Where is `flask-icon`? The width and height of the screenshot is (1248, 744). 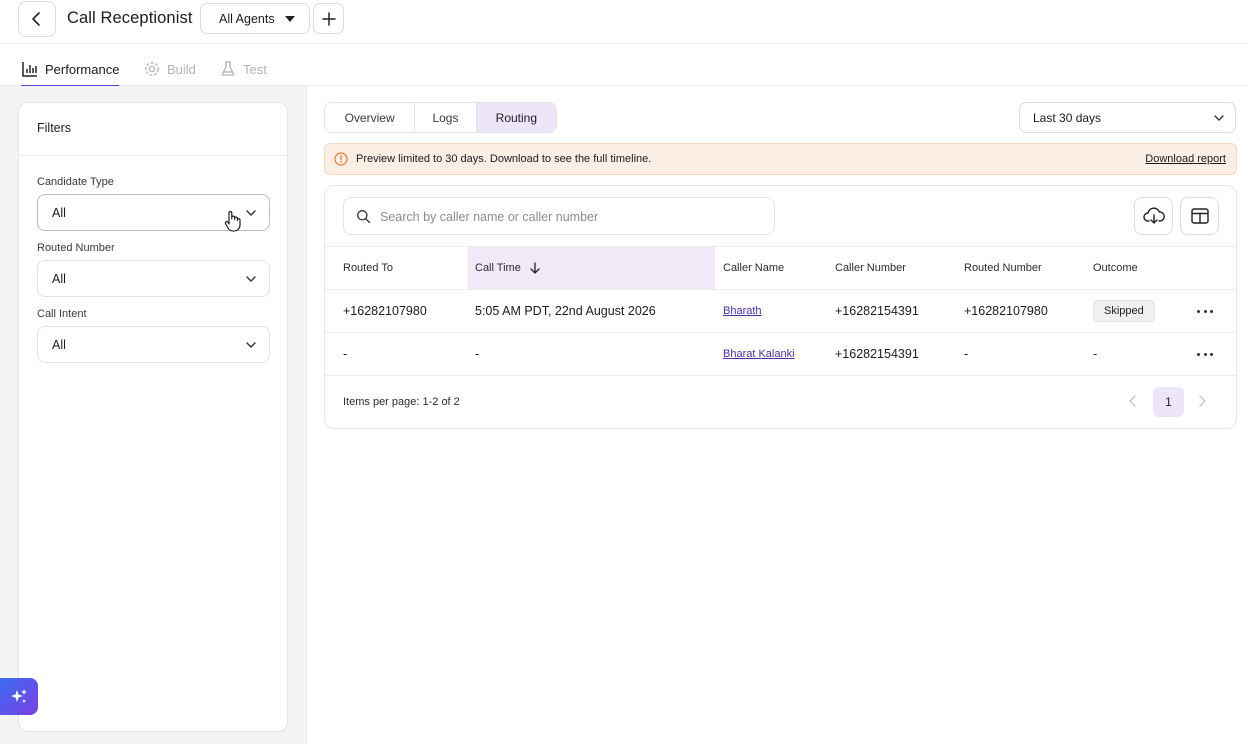
flask-icon is located at coordinates (228, 69).